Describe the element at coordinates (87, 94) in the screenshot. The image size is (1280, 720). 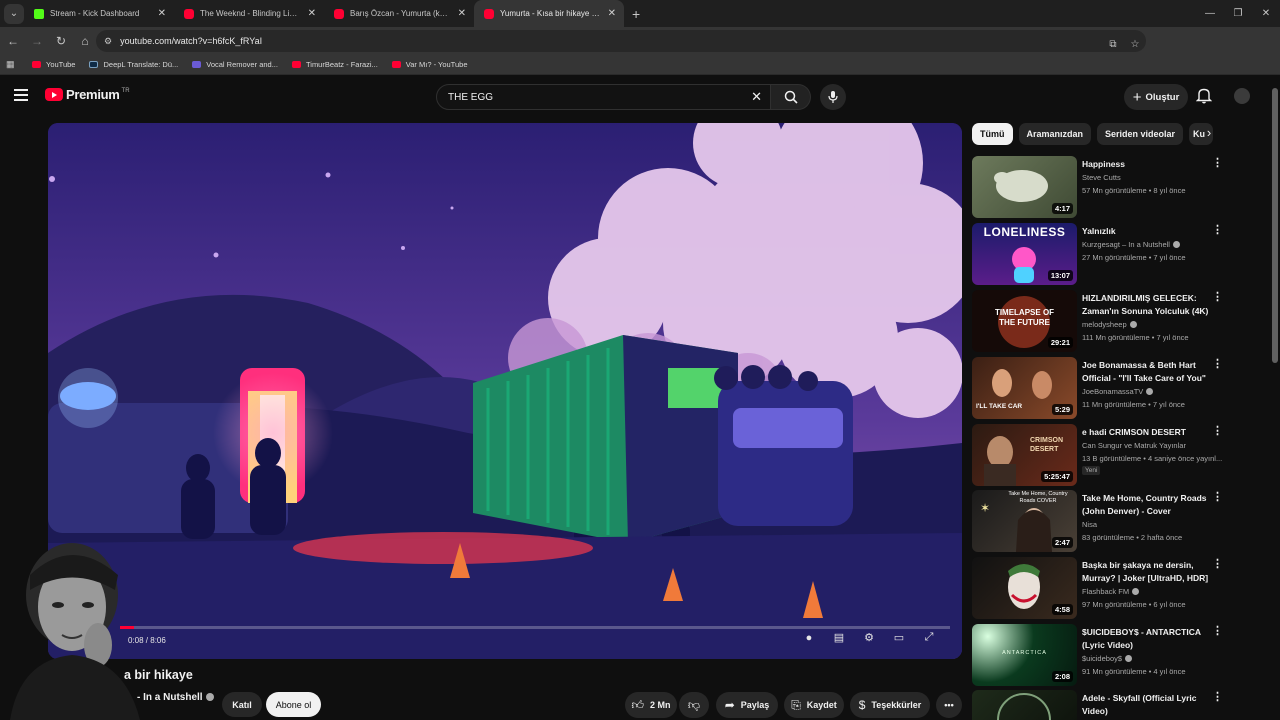
I see `youtube-premium-logo: Premium TR` at that location.